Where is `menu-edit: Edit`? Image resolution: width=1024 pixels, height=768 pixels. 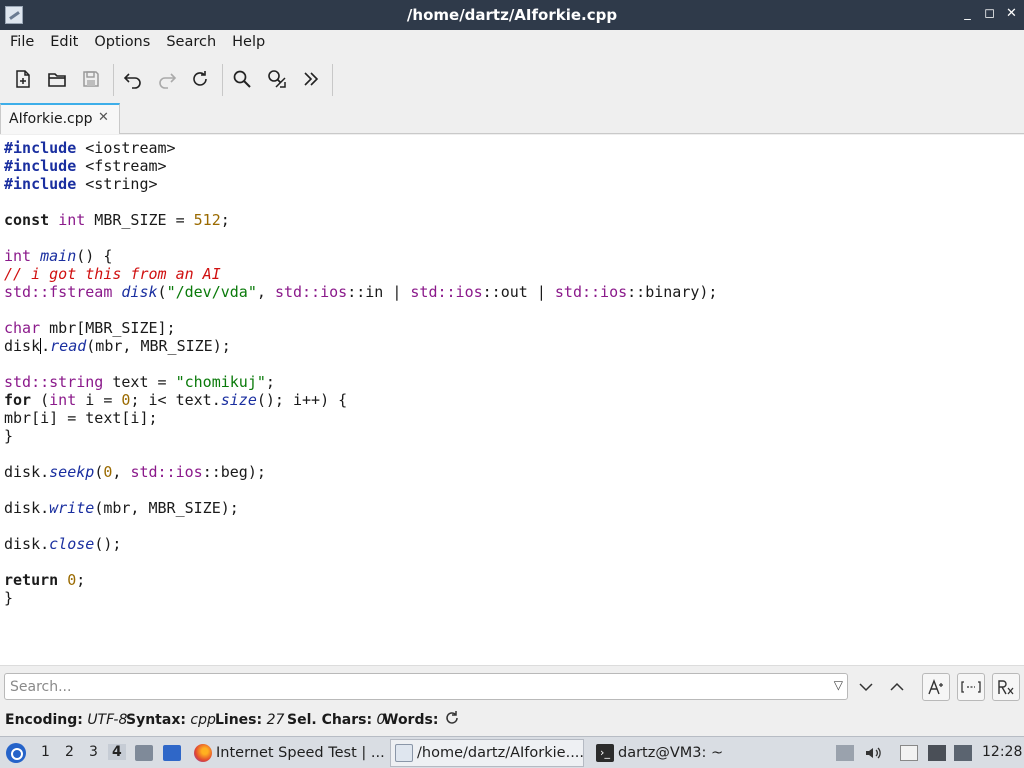 menu-edit: Edit is located at coordinates (64, 43).